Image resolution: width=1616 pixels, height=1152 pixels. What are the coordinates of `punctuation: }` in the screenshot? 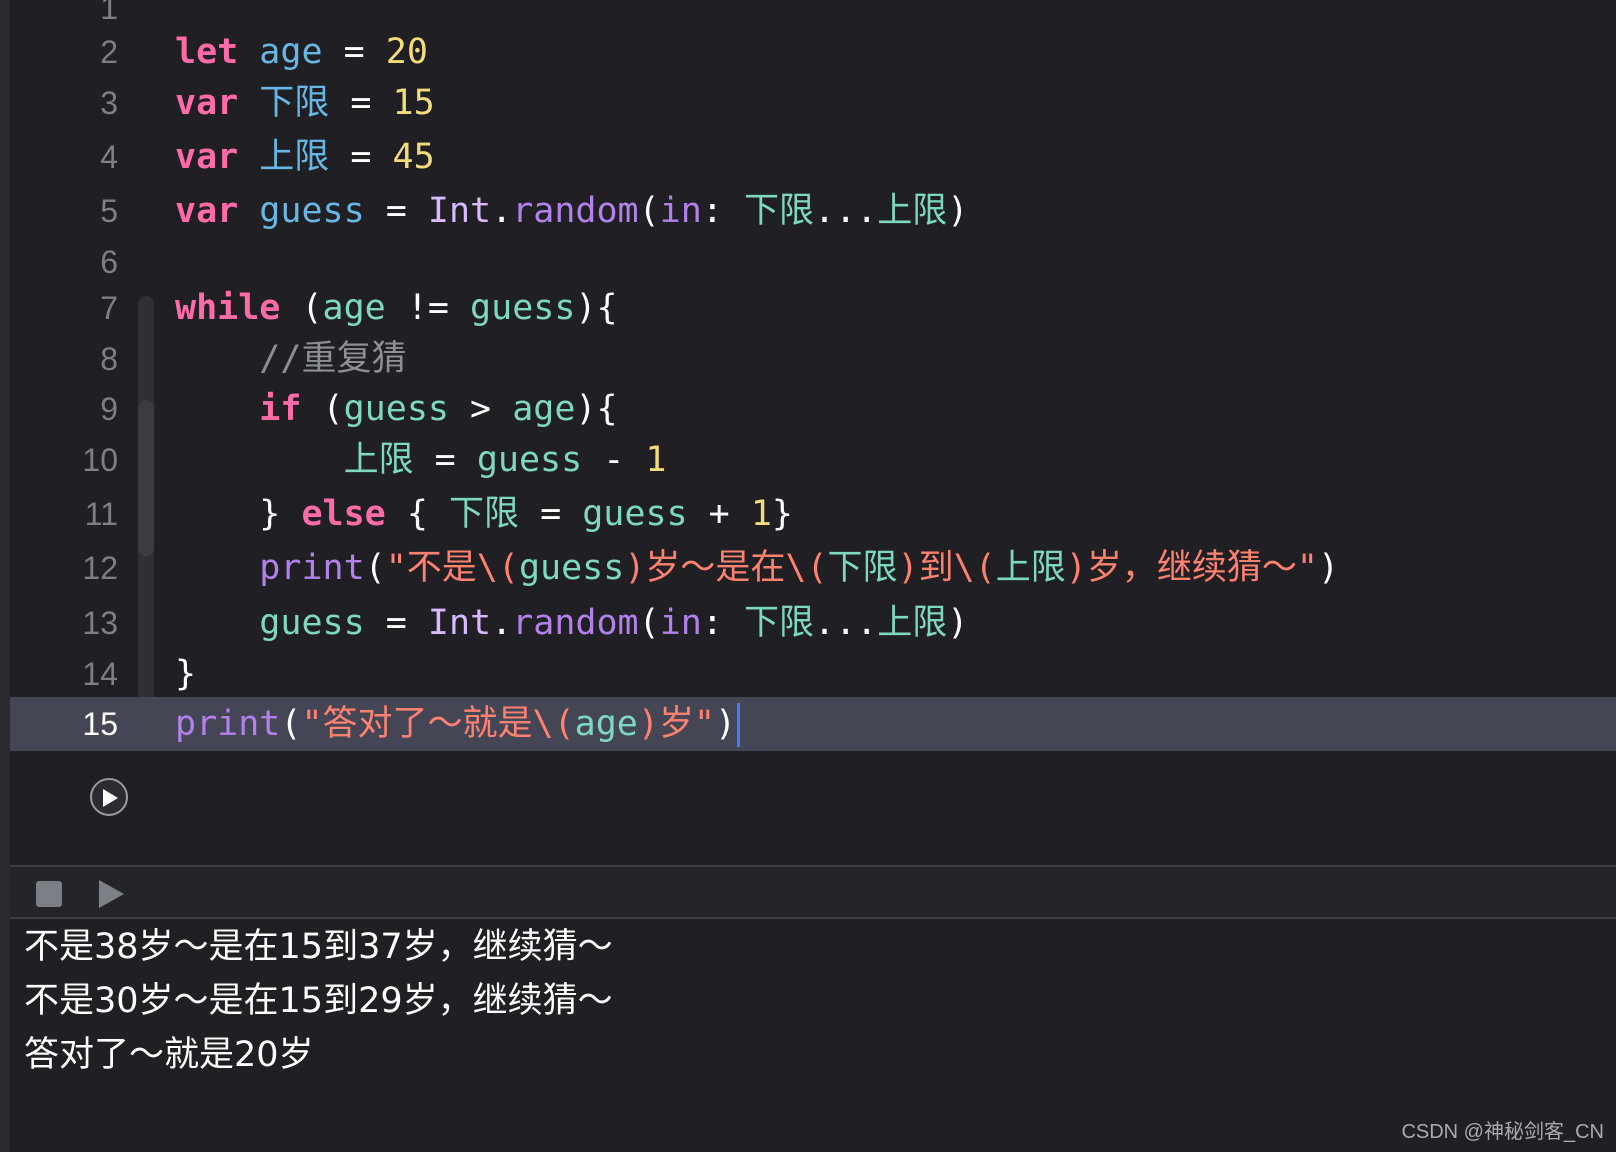 It's located at (782, 514).